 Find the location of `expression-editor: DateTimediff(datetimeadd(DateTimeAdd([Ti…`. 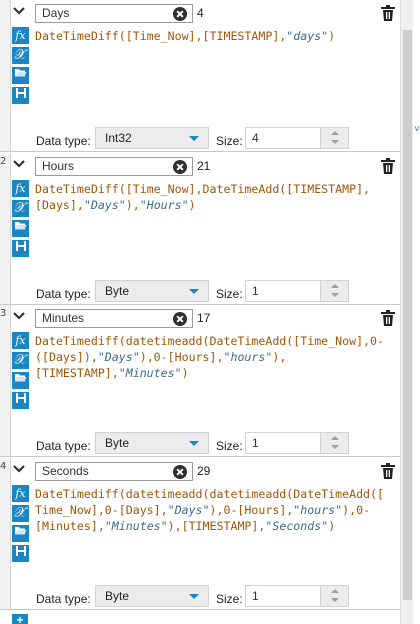

expression-editor: DateTimediff(datetimeadd(DateTimeAdd([Ti… is located at coordinates (213, 378).